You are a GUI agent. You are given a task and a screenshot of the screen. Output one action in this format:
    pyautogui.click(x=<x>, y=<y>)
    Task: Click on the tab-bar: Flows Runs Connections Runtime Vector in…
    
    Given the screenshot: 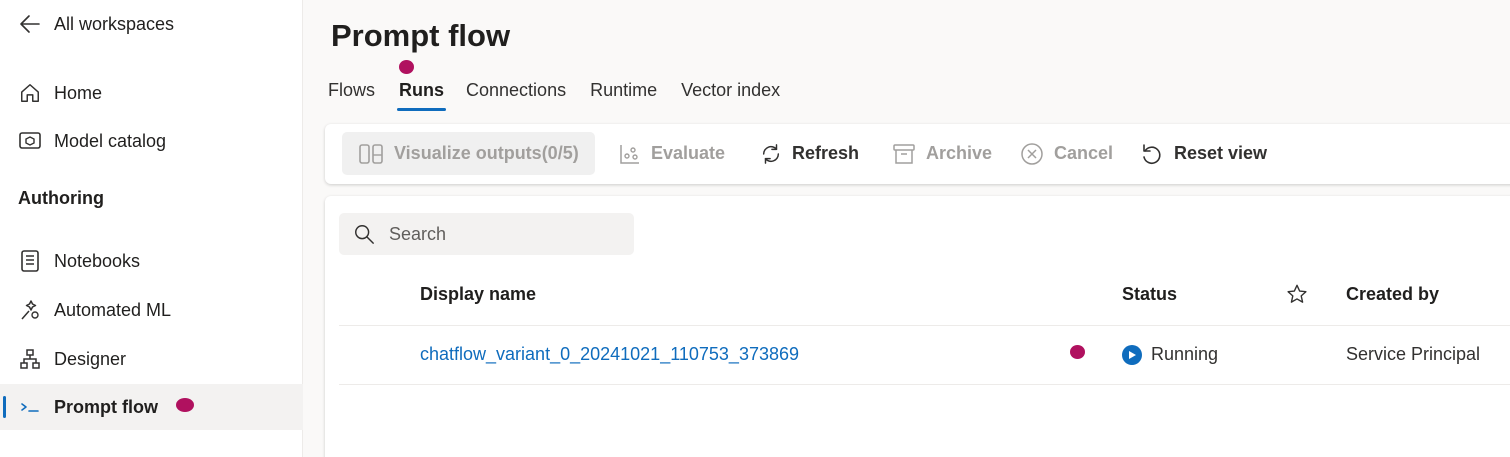 What is the action you would take?
    pyautogui.click(x=566, y=95)
    